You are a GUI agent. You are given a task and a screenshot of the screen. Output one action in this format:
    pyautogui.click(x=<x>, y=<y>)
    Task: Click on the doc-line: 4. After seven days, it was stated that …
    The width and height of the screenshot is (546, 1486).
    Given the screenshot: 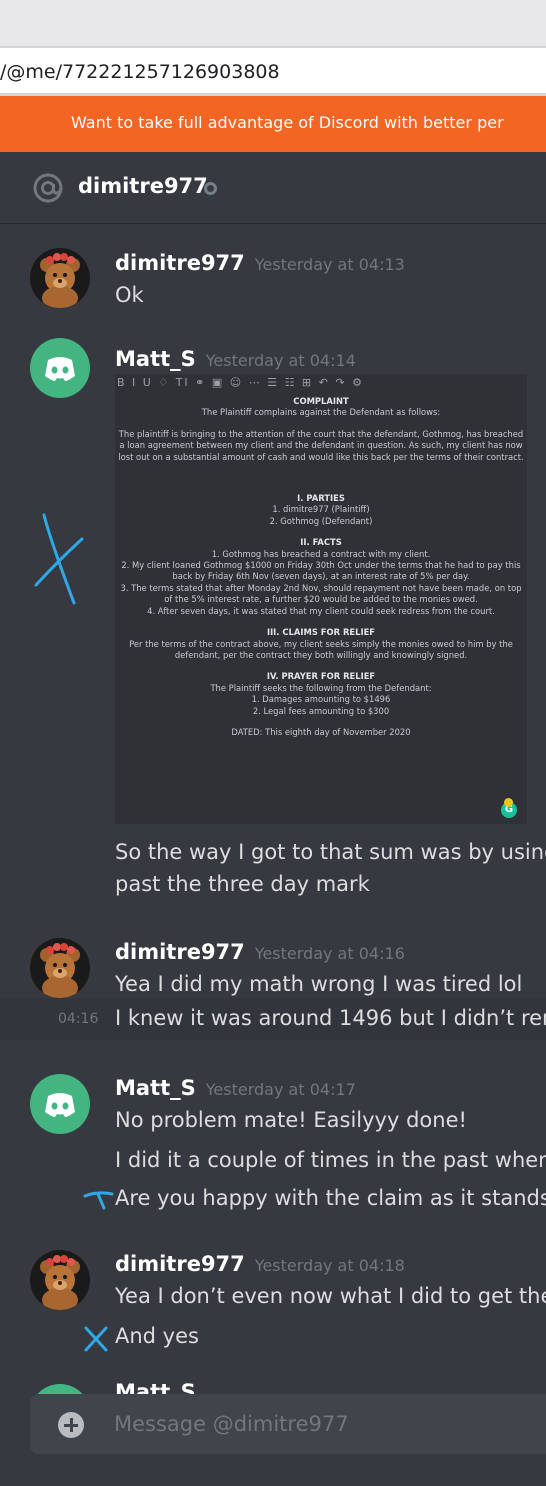 What is the action you would take?
    pyautogui.click(x=321, y=610)
    